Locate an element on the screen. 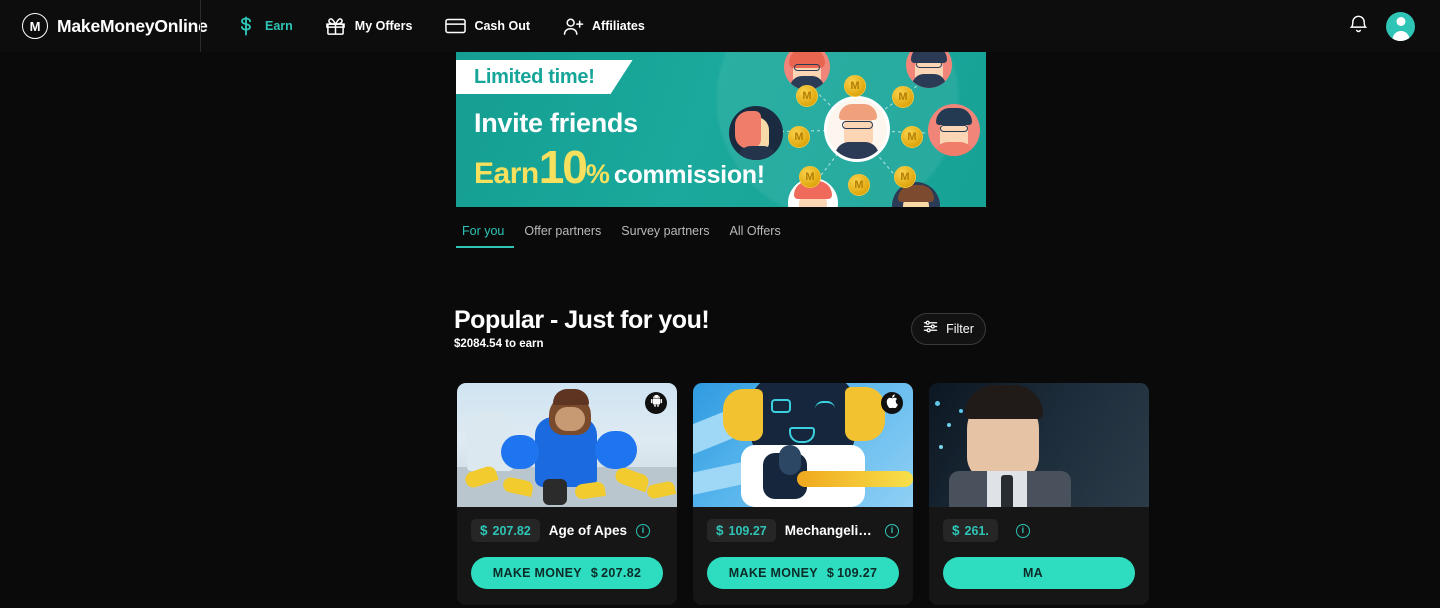 This screenshot has width=1440, height=608. section-subtitle: $2084.54 to earn is located at coordinates (499, 343).